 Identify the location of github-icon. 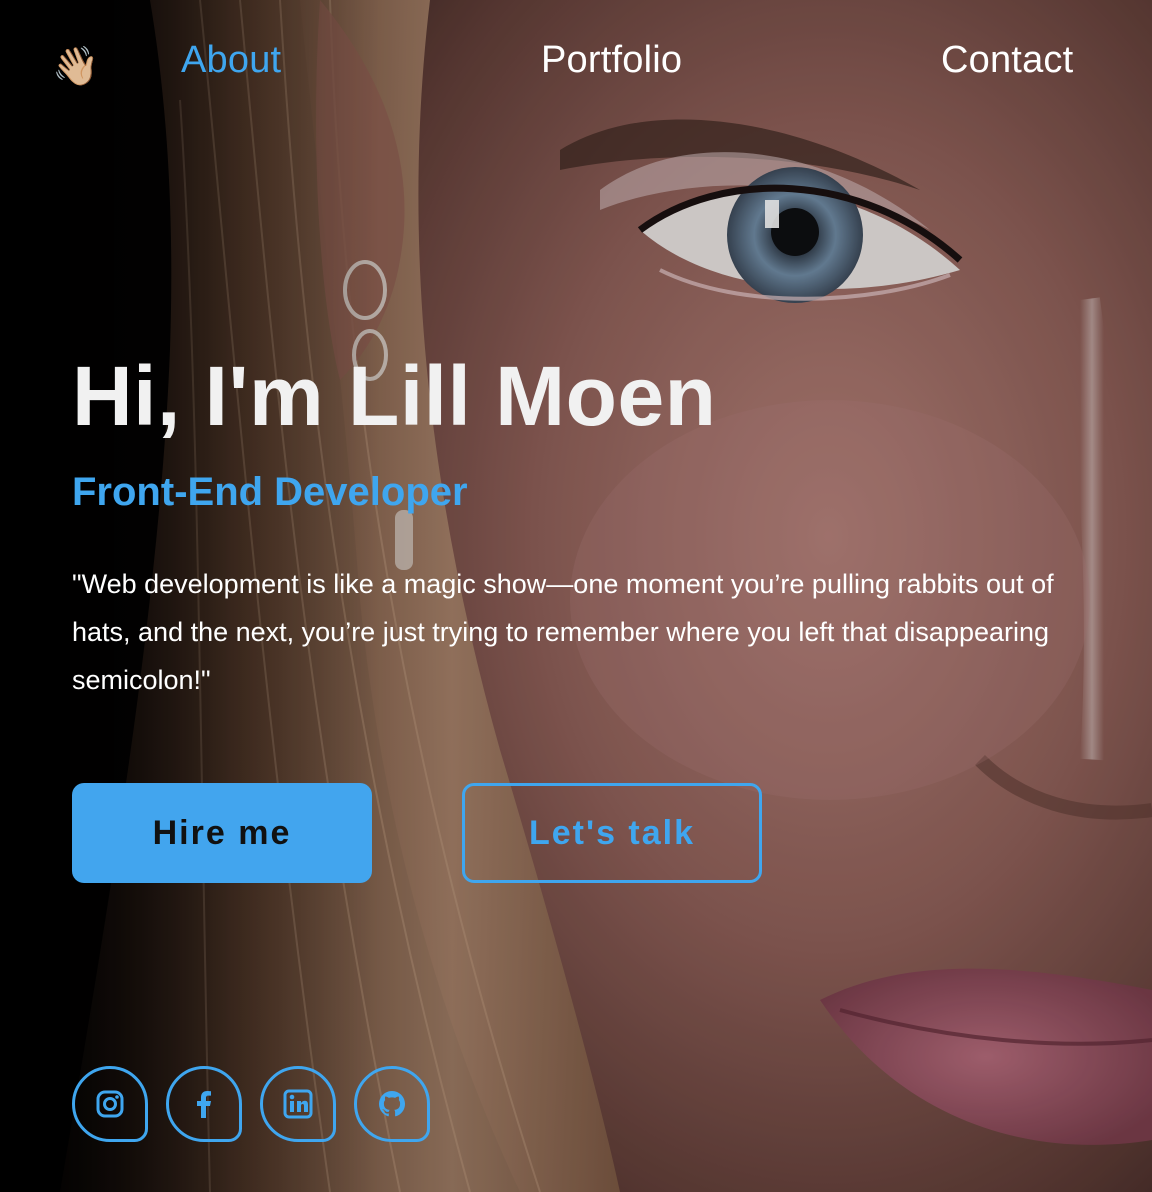
(392, 1104).